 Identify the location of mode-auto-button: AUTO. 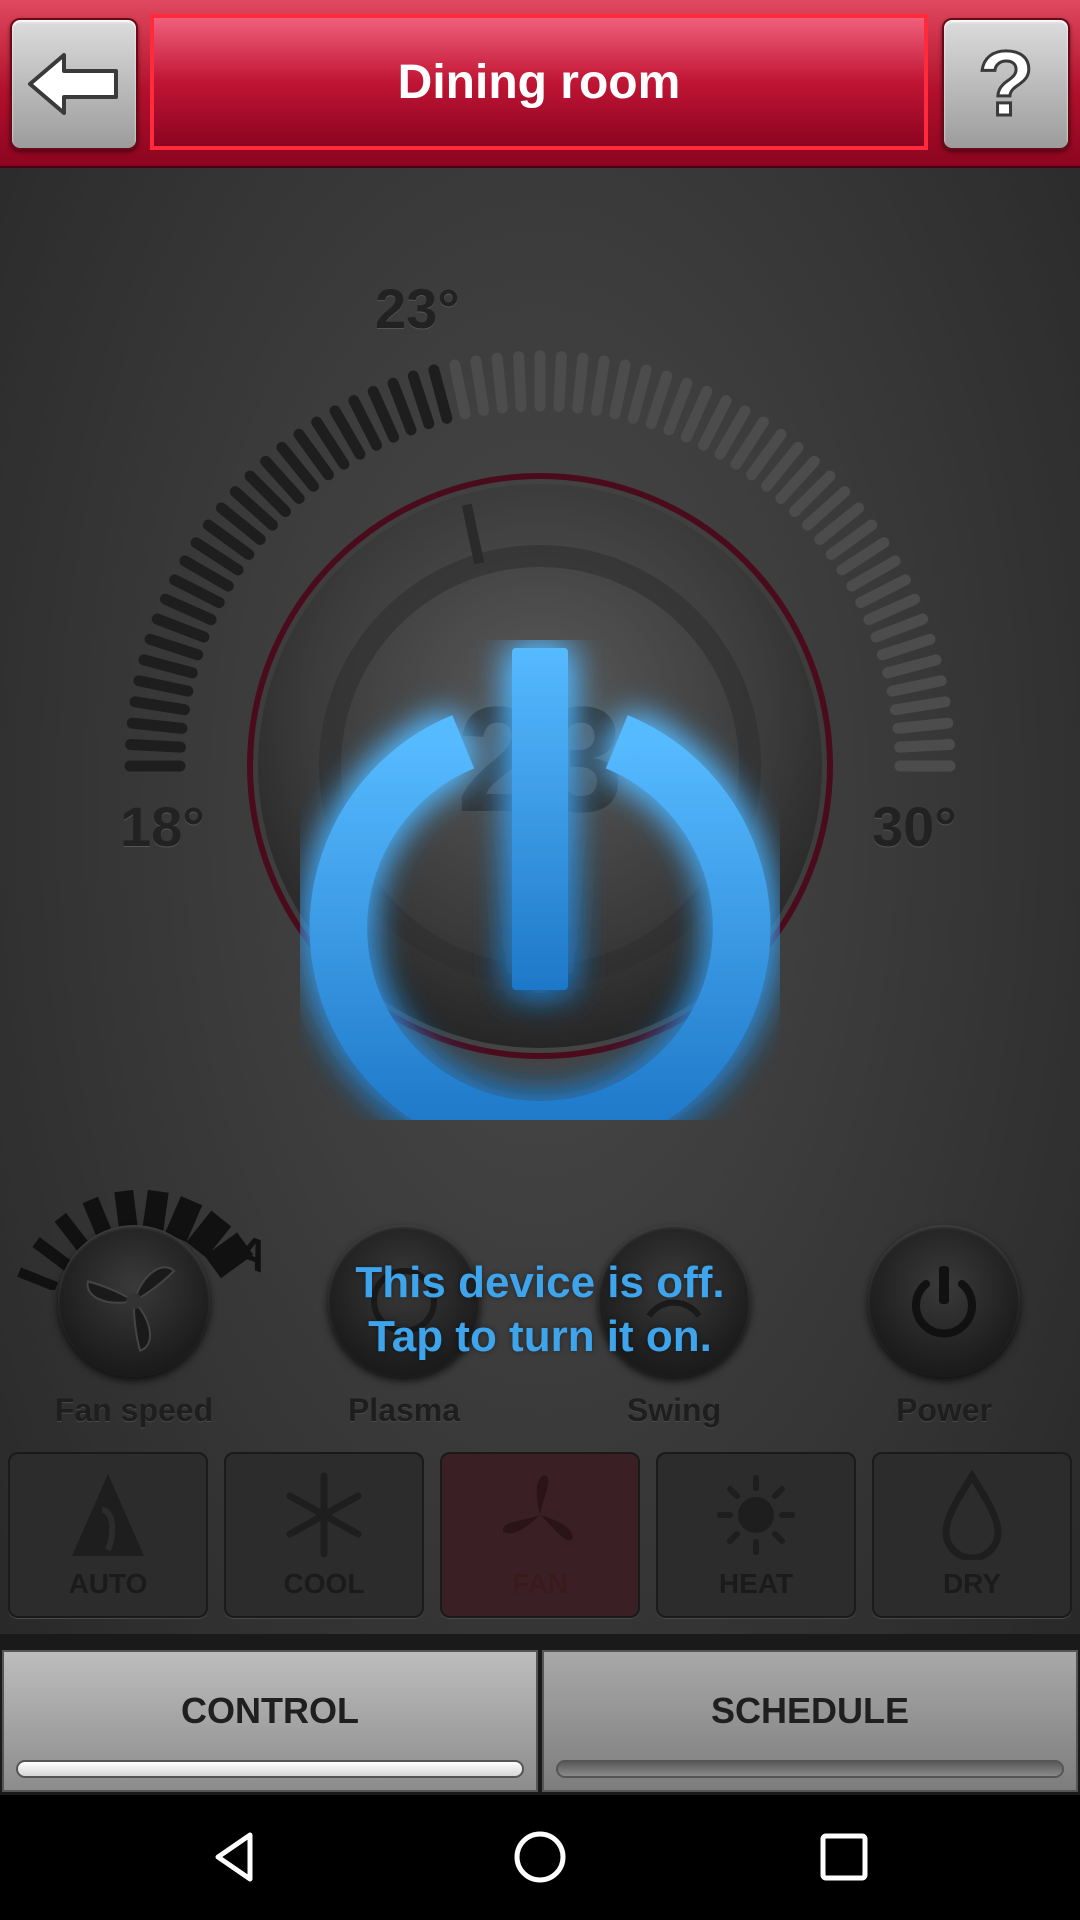
(108, 1535).